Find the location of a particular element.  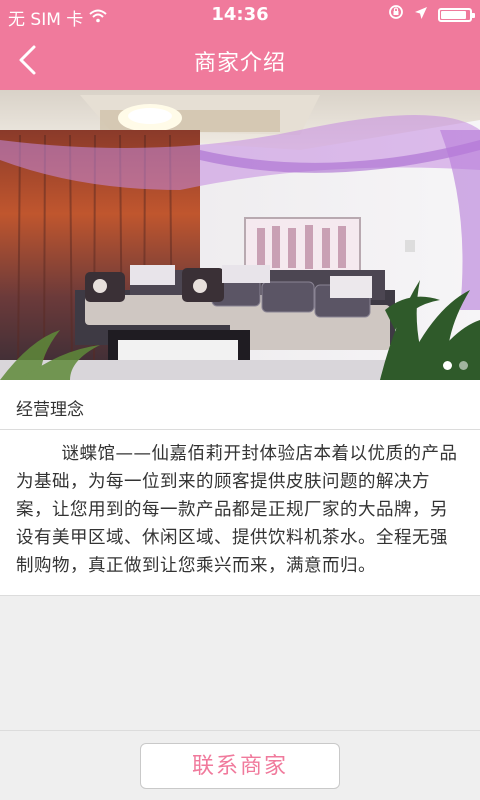

bottom-bar: 联系商家 is located at coordinates (240, 765).